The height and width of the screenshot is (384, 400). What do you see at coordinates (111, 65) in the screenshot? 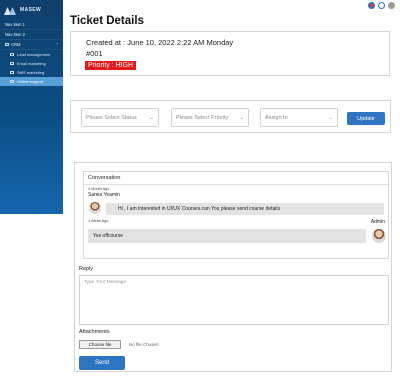
I see `priority-badge: Priority : HIGH` at bounding box center [111, 65].